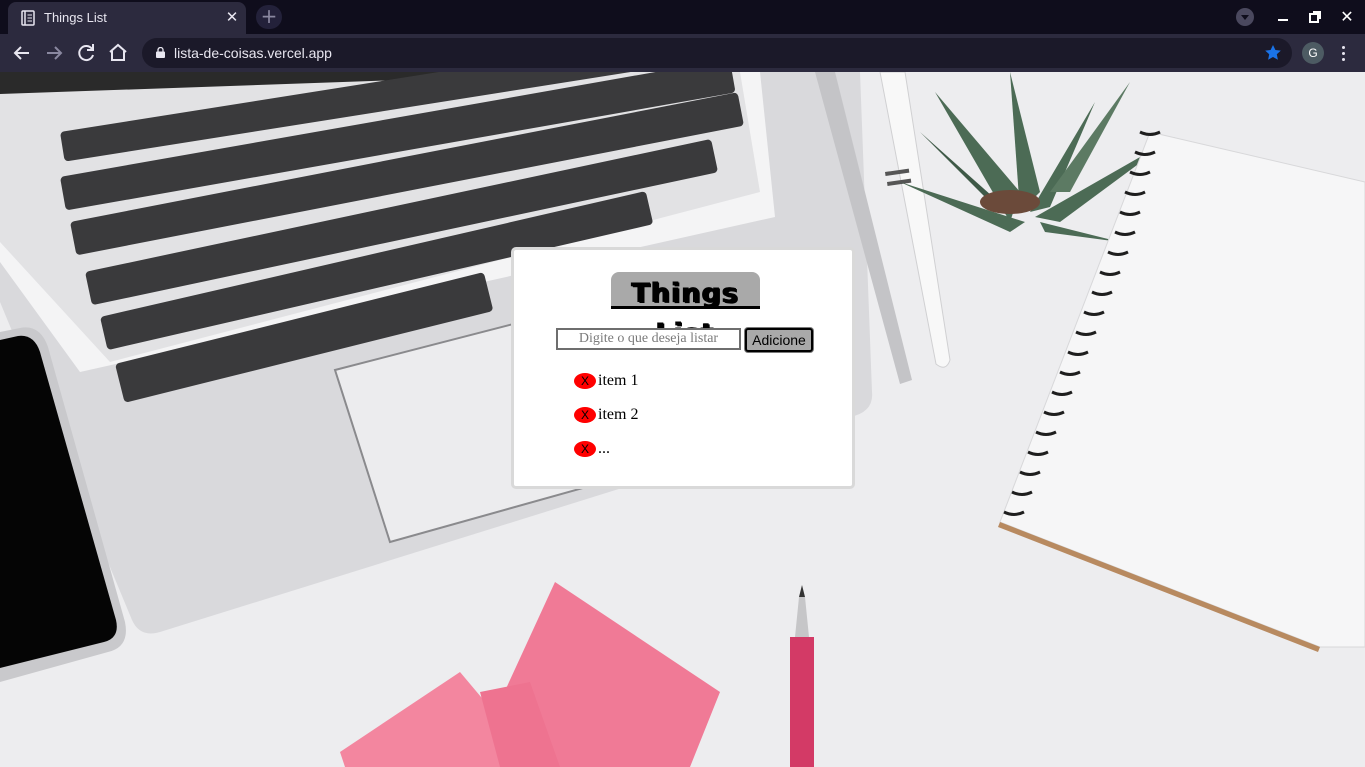 This screenshot has height=767, width=1365. What do you see at coordinates (685, 310) in the screenshot?
I see `app-title: Things List` at bounding box center [685, 310].